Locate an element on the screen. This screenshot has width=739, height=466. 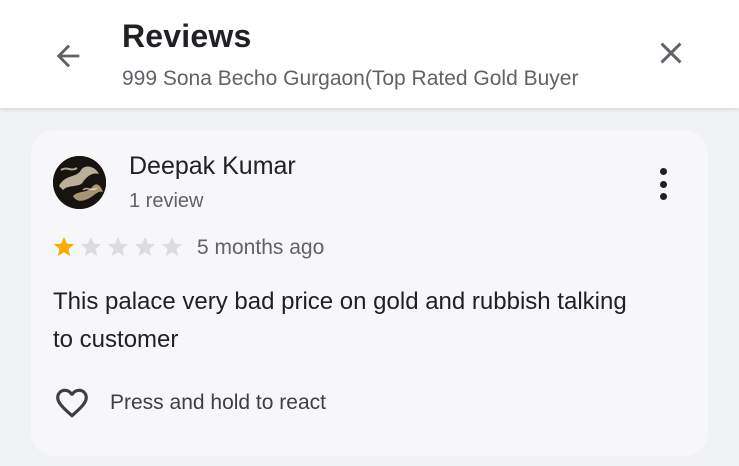
close-button is located at coordinates (671, 53).